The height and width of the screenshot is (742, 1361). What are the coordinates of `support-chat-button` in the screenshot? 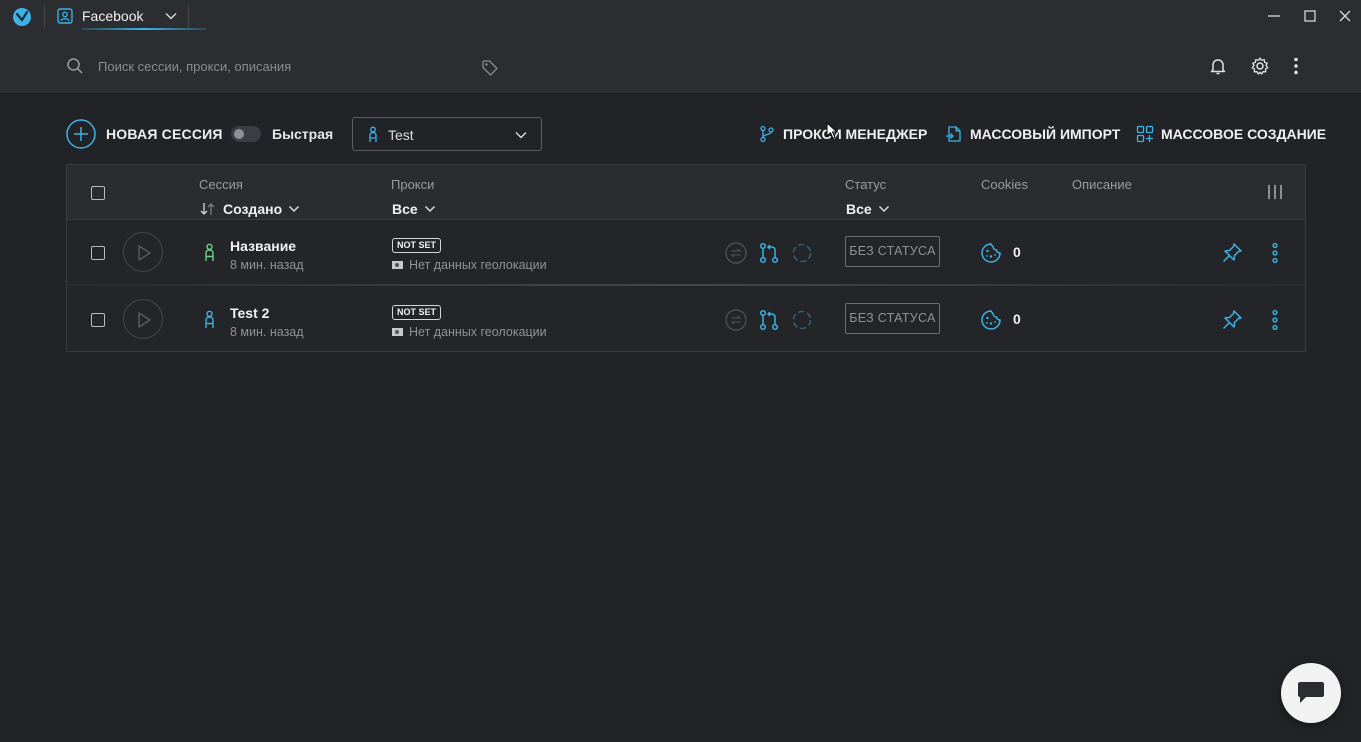 It's located at (1311, 693).